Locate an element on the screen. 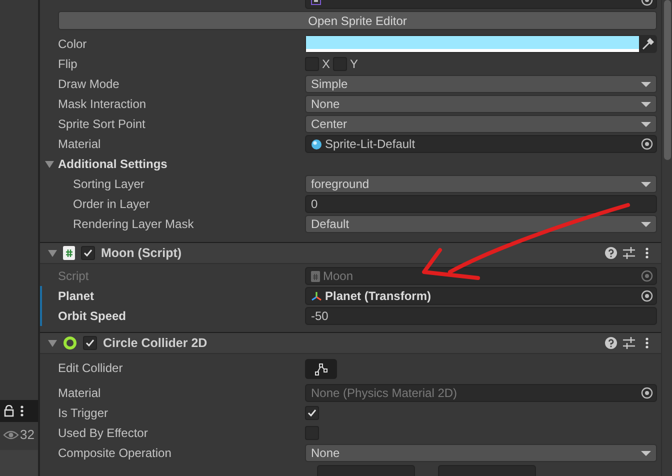 This screenshot has height=476, width=672. color-field is located at coordinates (481, 44).